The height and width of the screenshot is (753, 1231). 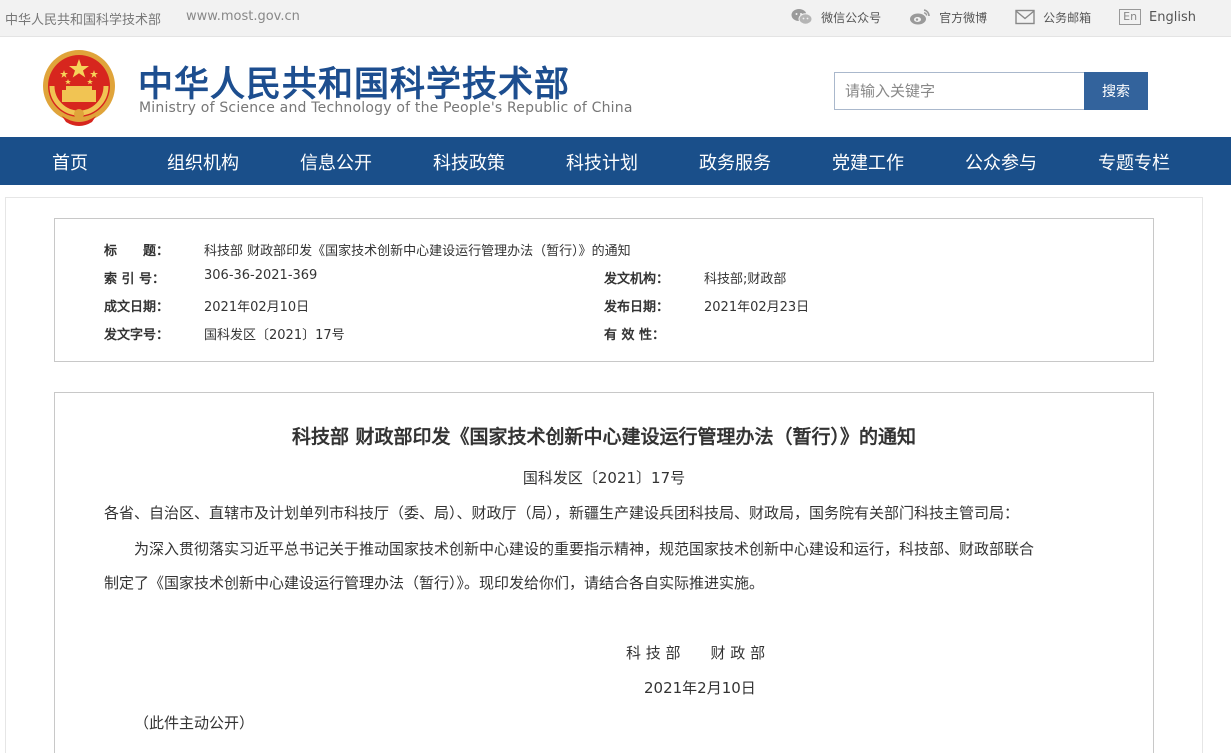 What do you see at coordinates (1025, 17) in the screenshot?
I see `mail-icon` at bounding box center [1025, 17].